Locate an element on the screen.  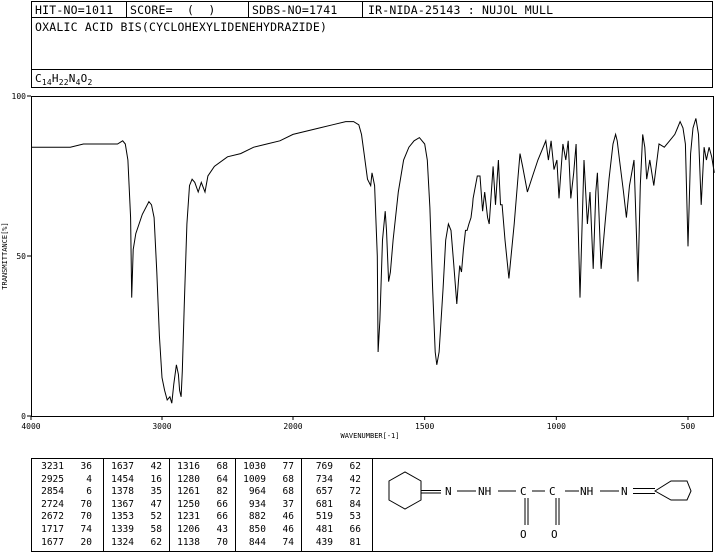
peak-transmittance: 36 is located at coordinates (86, 466).